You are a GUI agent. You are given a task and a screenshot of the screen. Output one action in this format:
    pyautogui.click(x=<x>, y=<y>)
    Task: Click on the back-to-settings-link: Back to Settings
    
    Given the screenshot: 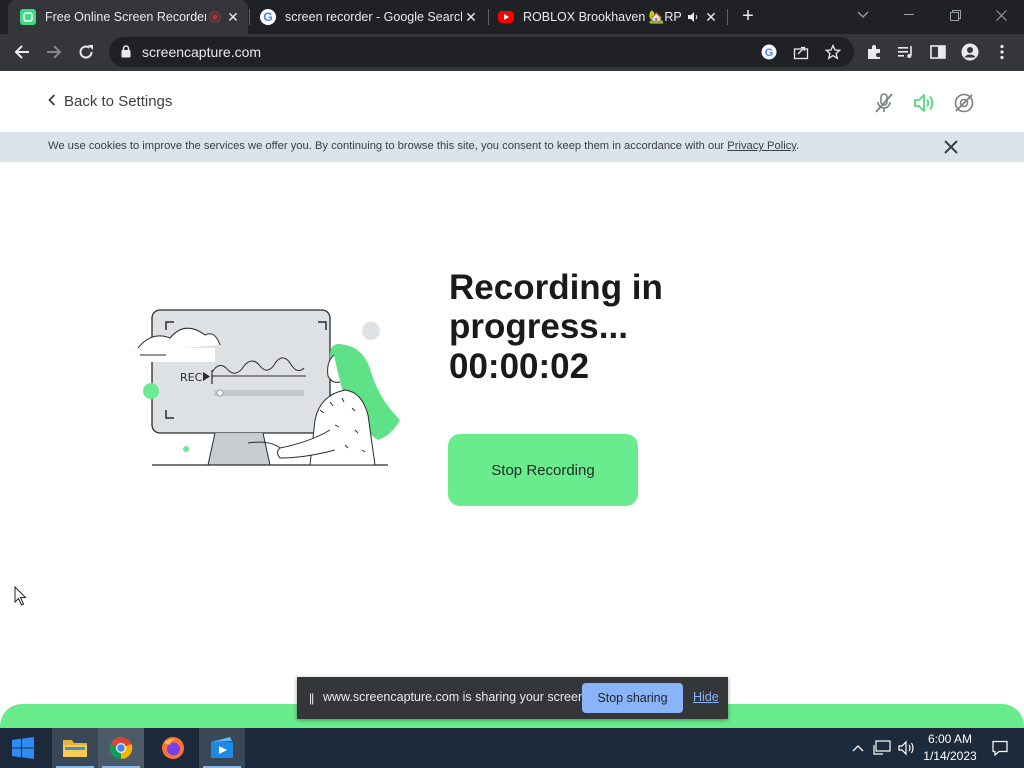 What is the action you would take?
    pyautogui.click(x=110, y=101)
    